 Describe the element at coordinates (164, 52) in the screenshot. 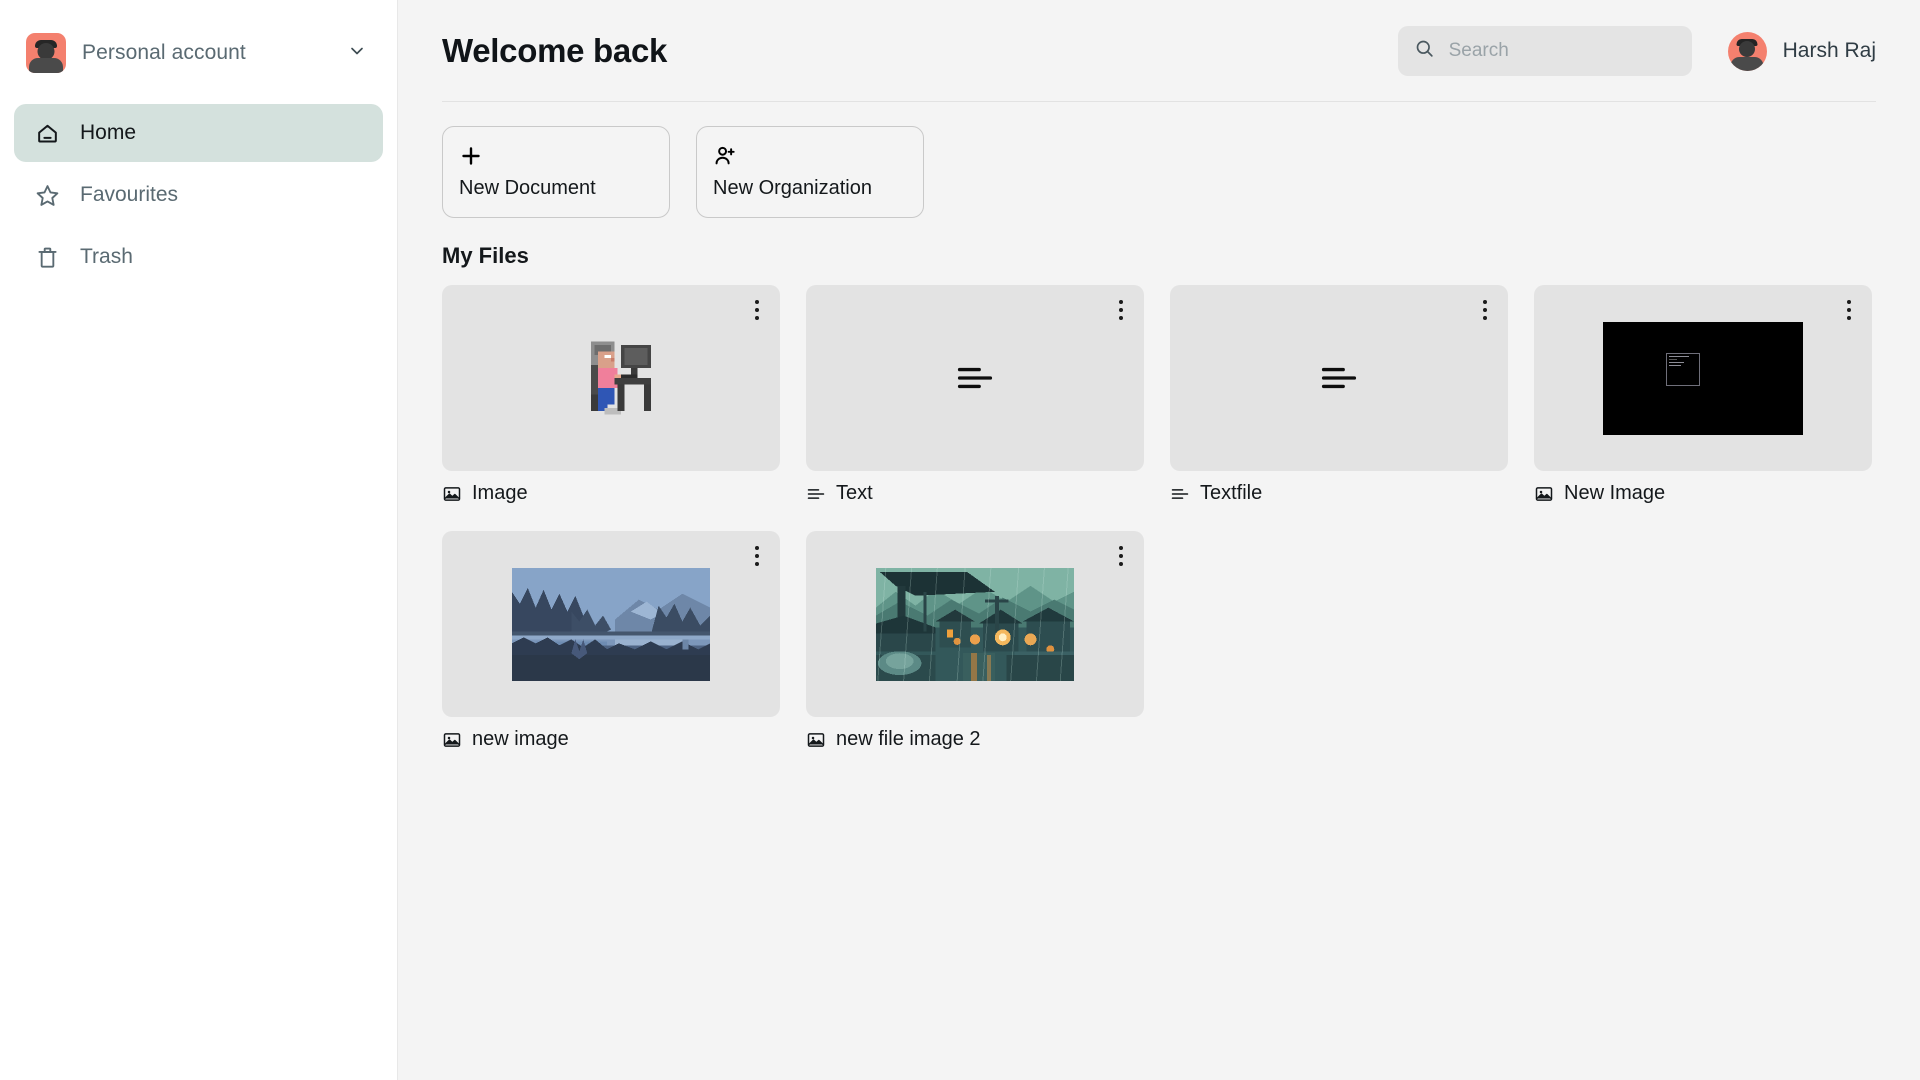

I see `account-name: Personal account` at that location.